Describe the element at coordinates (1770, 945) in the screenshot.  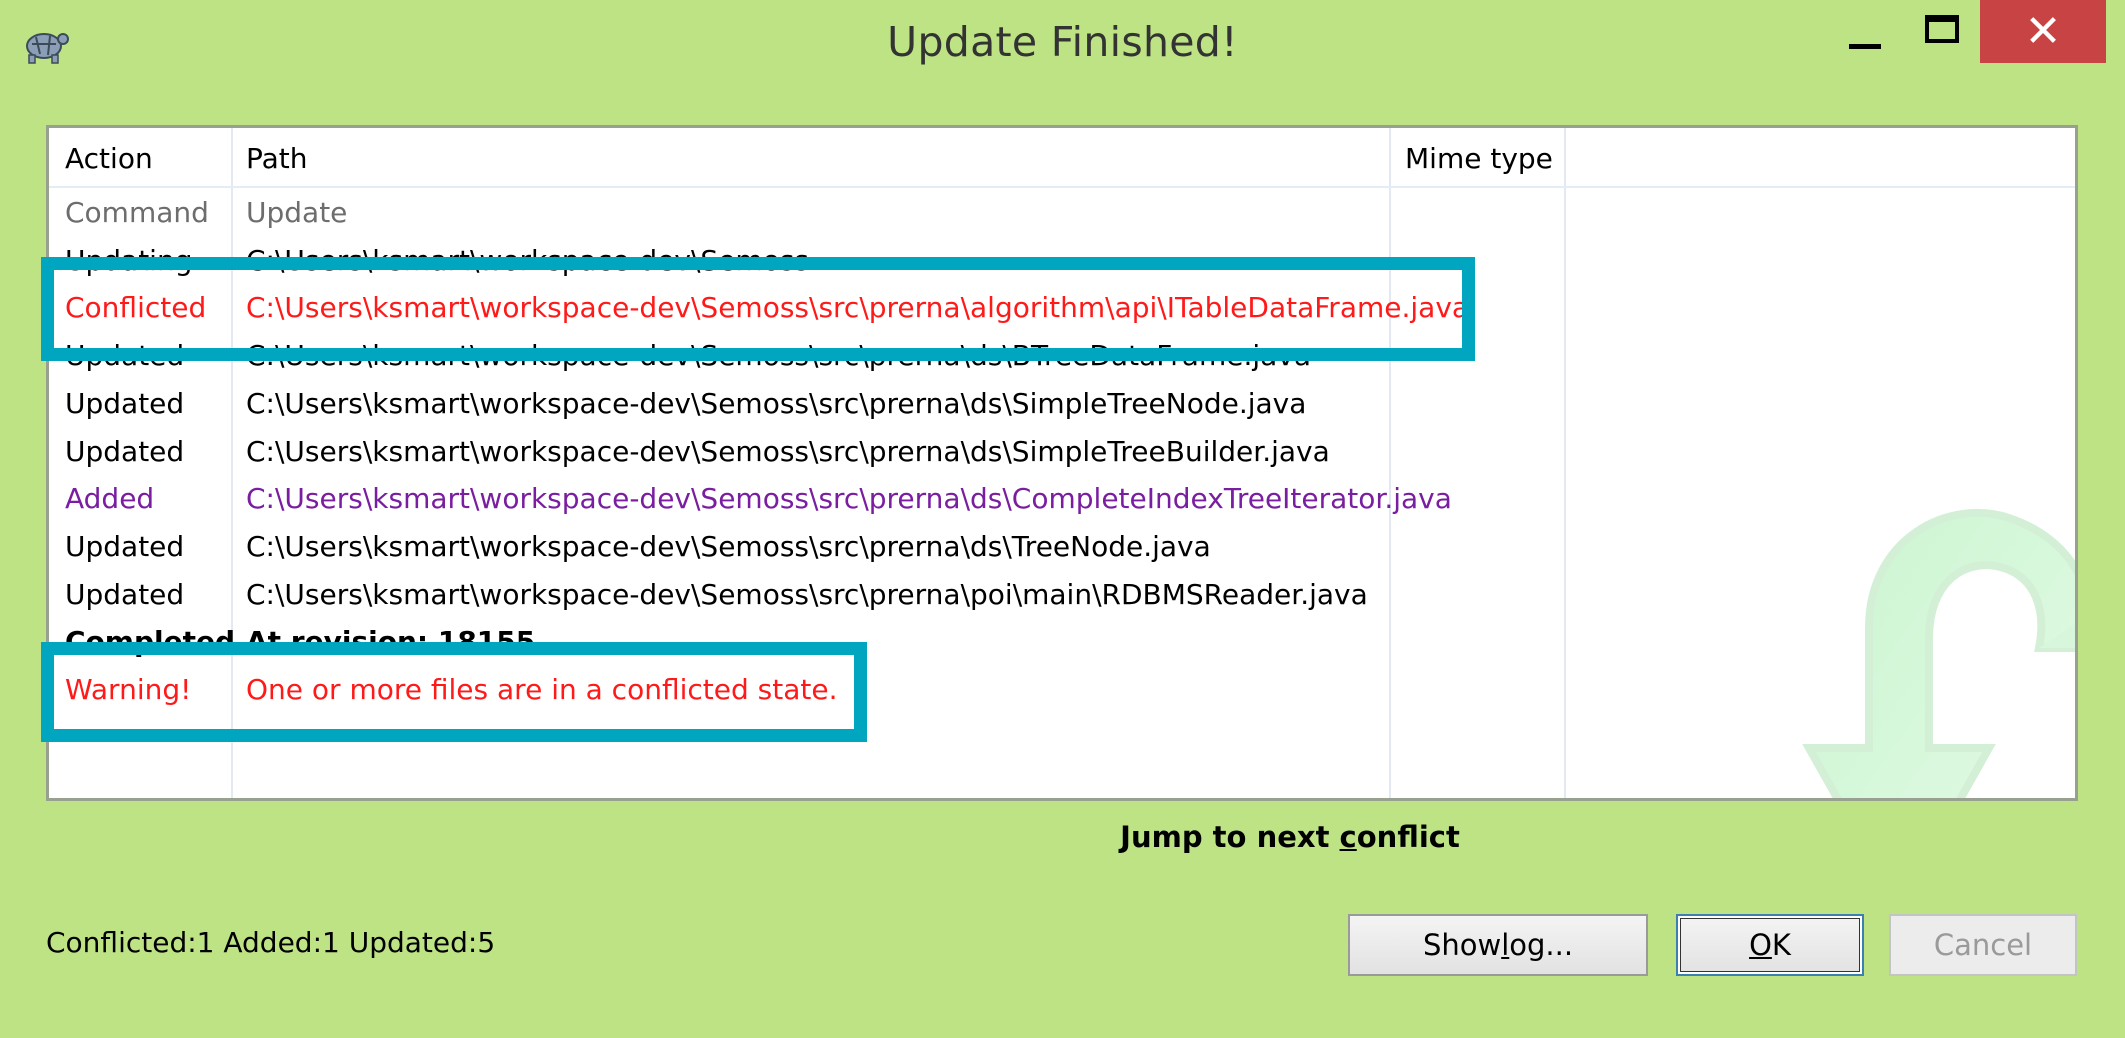
I see `ok-button: OK` at that location.